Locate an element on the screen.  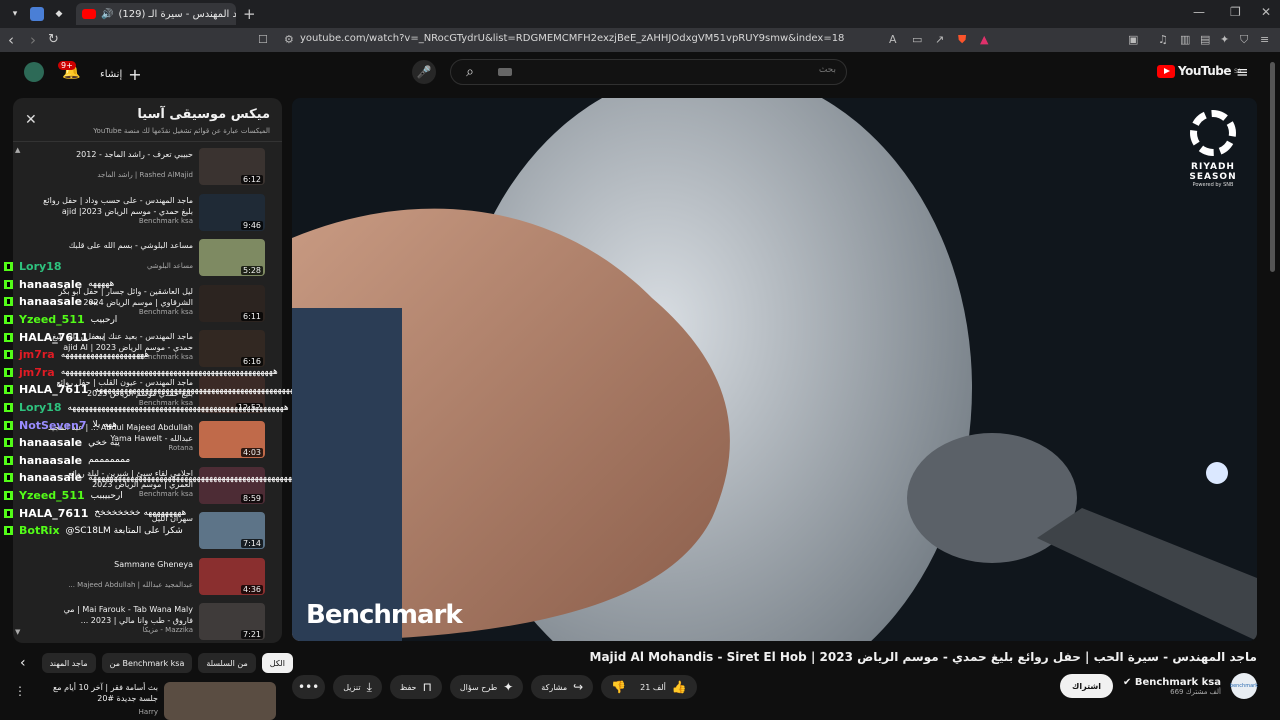
share-page-icon: ↗ is located at coordinates (939, 39).